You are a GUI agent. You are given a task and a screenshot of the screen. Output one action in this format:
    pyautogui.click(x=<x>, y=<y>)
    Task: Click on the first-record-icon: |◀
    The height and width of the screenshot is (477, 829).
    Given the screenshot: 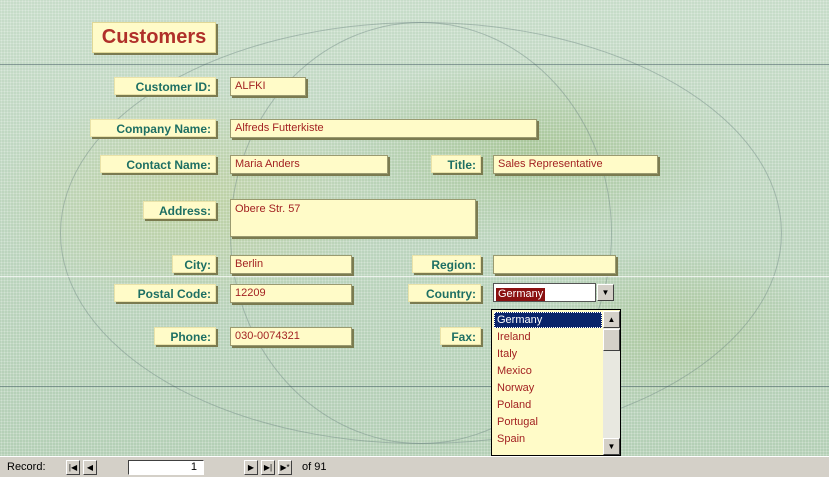 What is the action you would take?
    pyautogui.click(x=73, y=467)
    